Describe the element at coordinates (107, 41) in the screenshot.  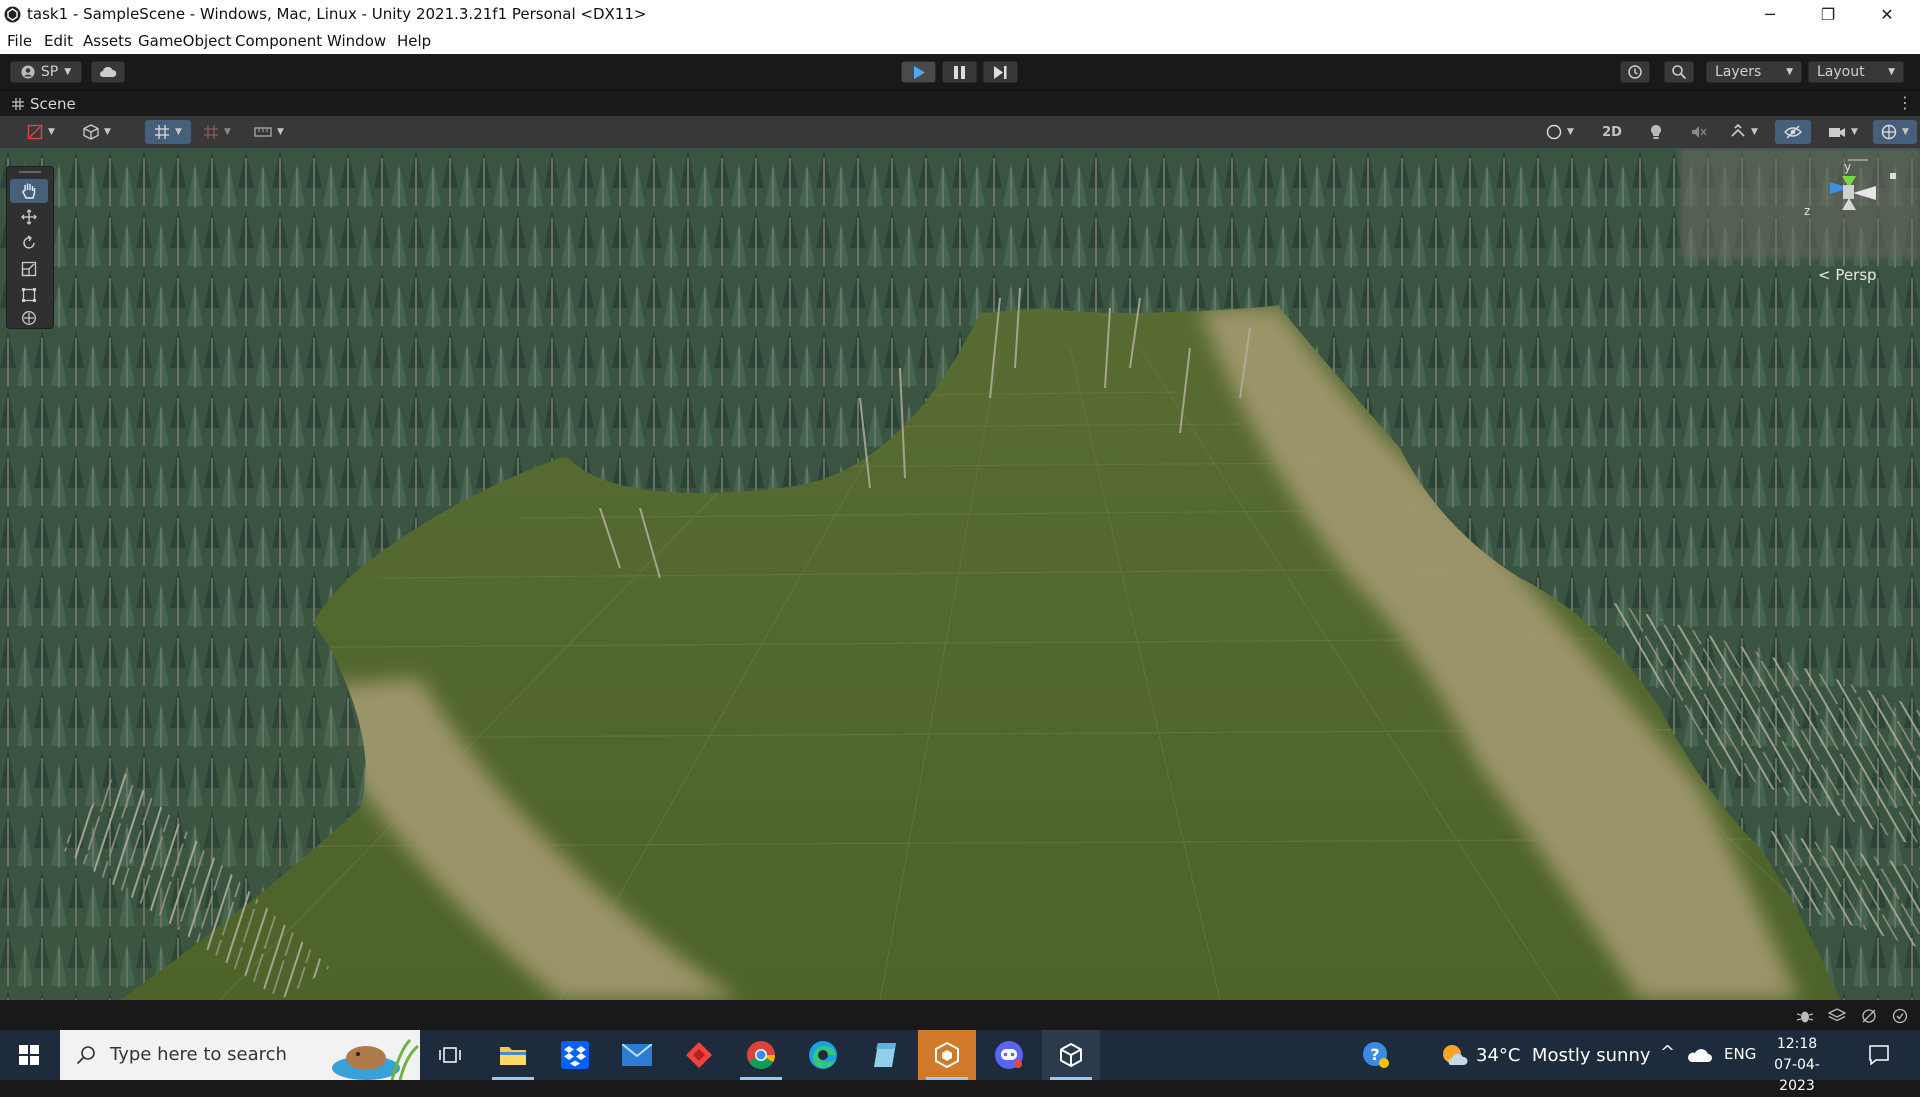
I see `menu-assets: Assets` at that location.